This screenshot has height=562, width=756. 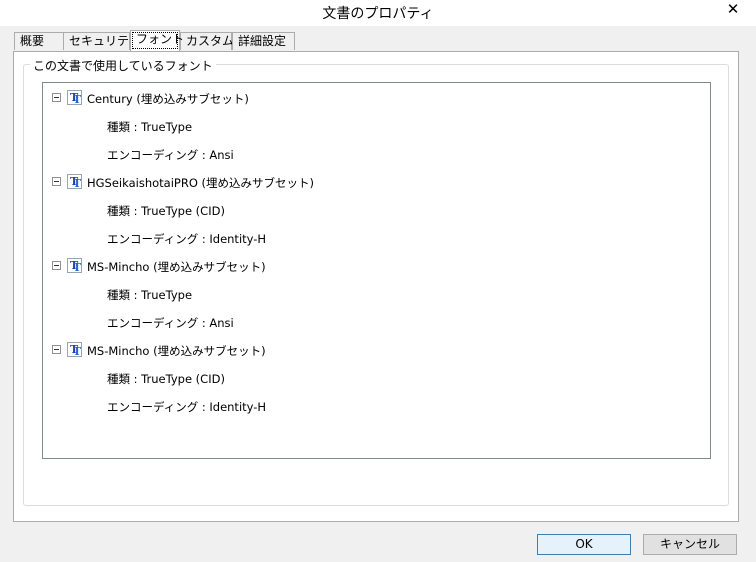 I want to click on window-title: 文書のプロパティ, so click(x=378, y=14).